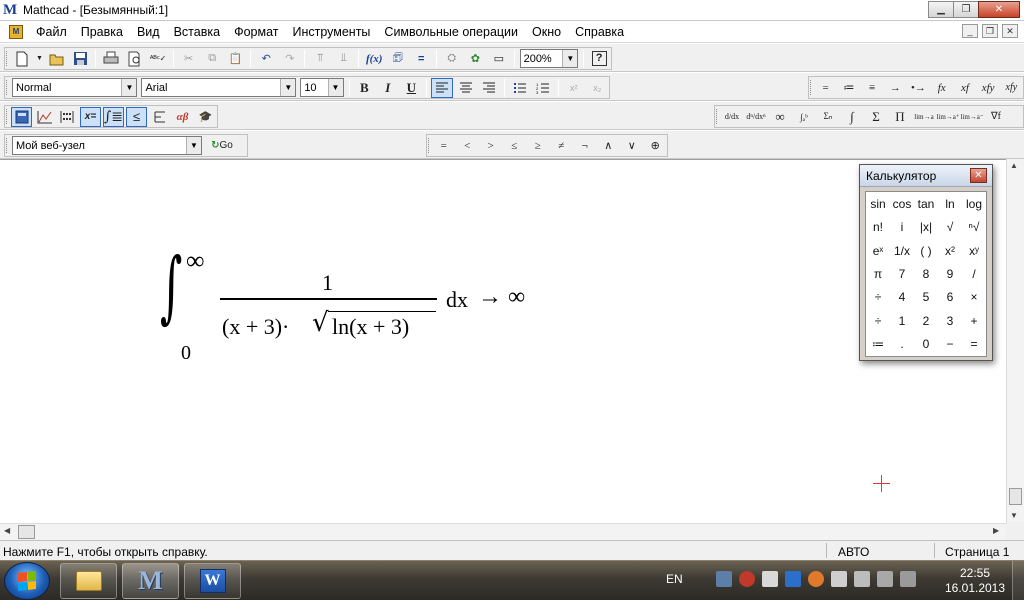 This screenshot has height=600, width=1024. What do you see at coordinates (148, 32) in the screenshot?
I see `menu-view: Вид` at bounding box center [148, 32].